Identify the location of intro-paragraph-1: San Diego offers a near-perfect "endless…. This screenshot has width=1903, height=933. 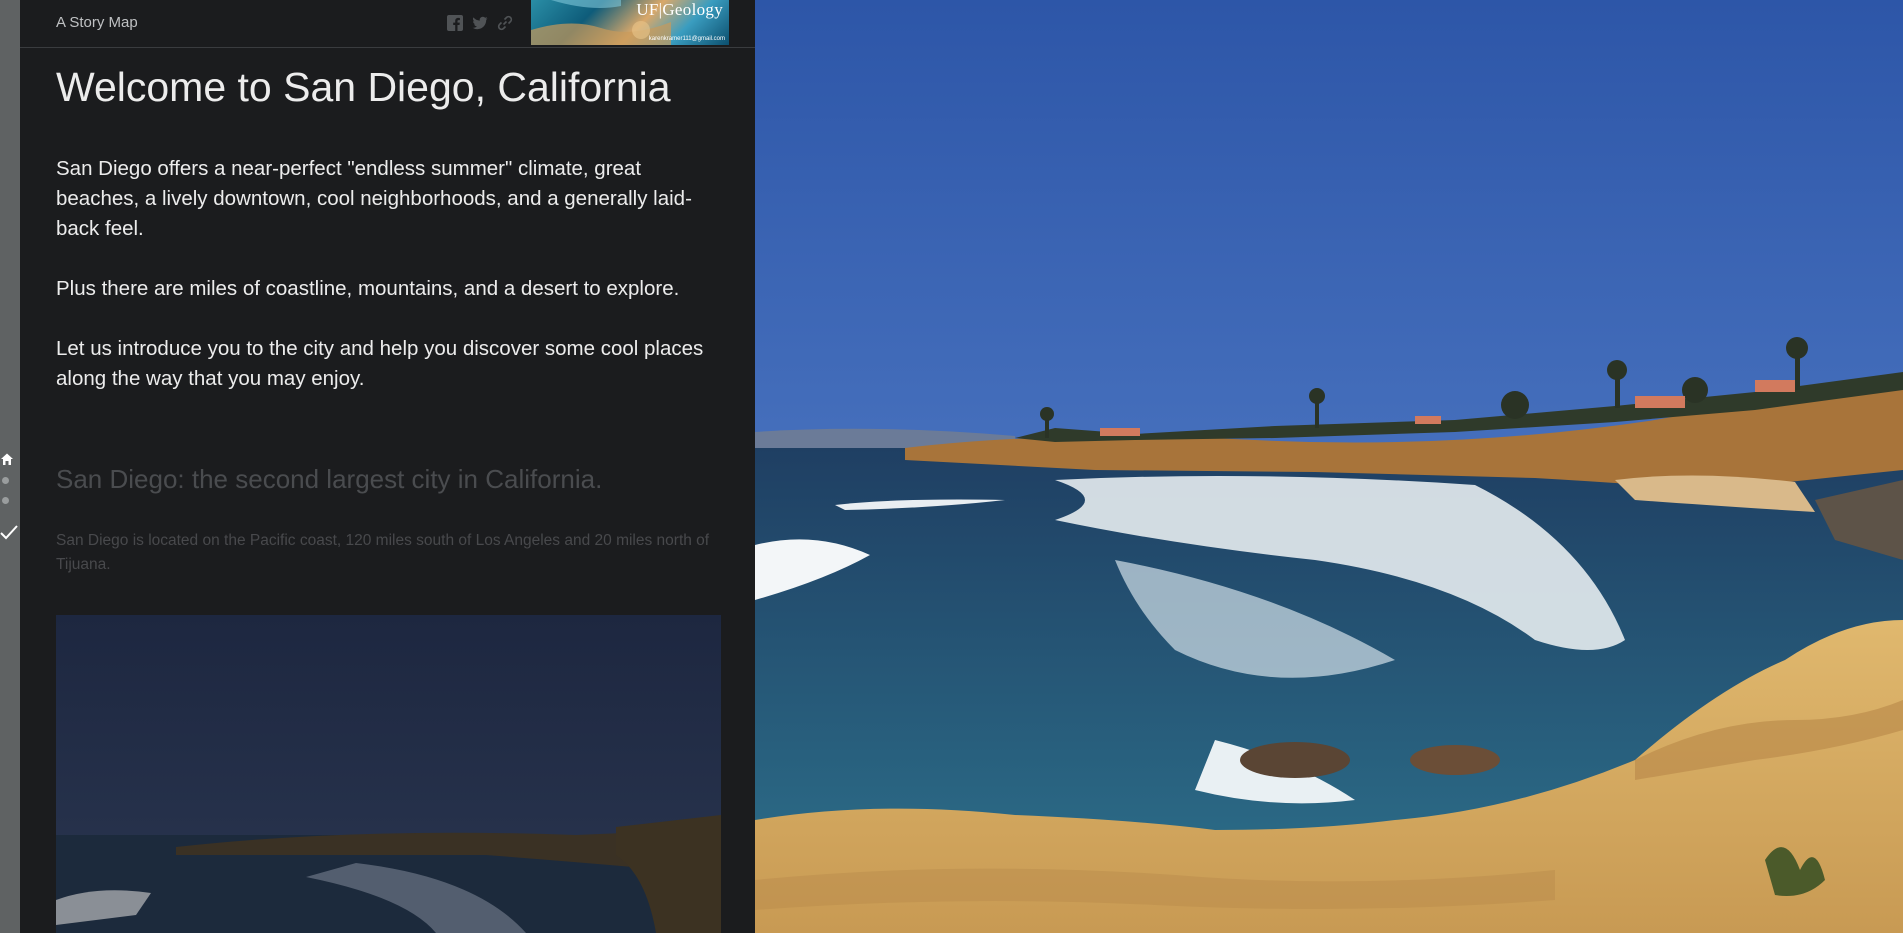
(374, 198).